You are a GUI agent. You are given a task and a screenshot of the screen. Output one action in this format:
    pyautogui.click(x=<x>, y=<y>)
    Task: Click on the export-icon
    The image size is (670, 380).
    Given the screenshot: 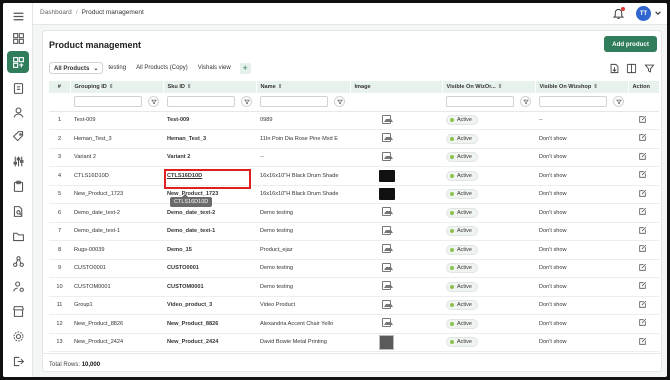 What is the action you would take?
    pyautogui.click(x=614, y=68)
    